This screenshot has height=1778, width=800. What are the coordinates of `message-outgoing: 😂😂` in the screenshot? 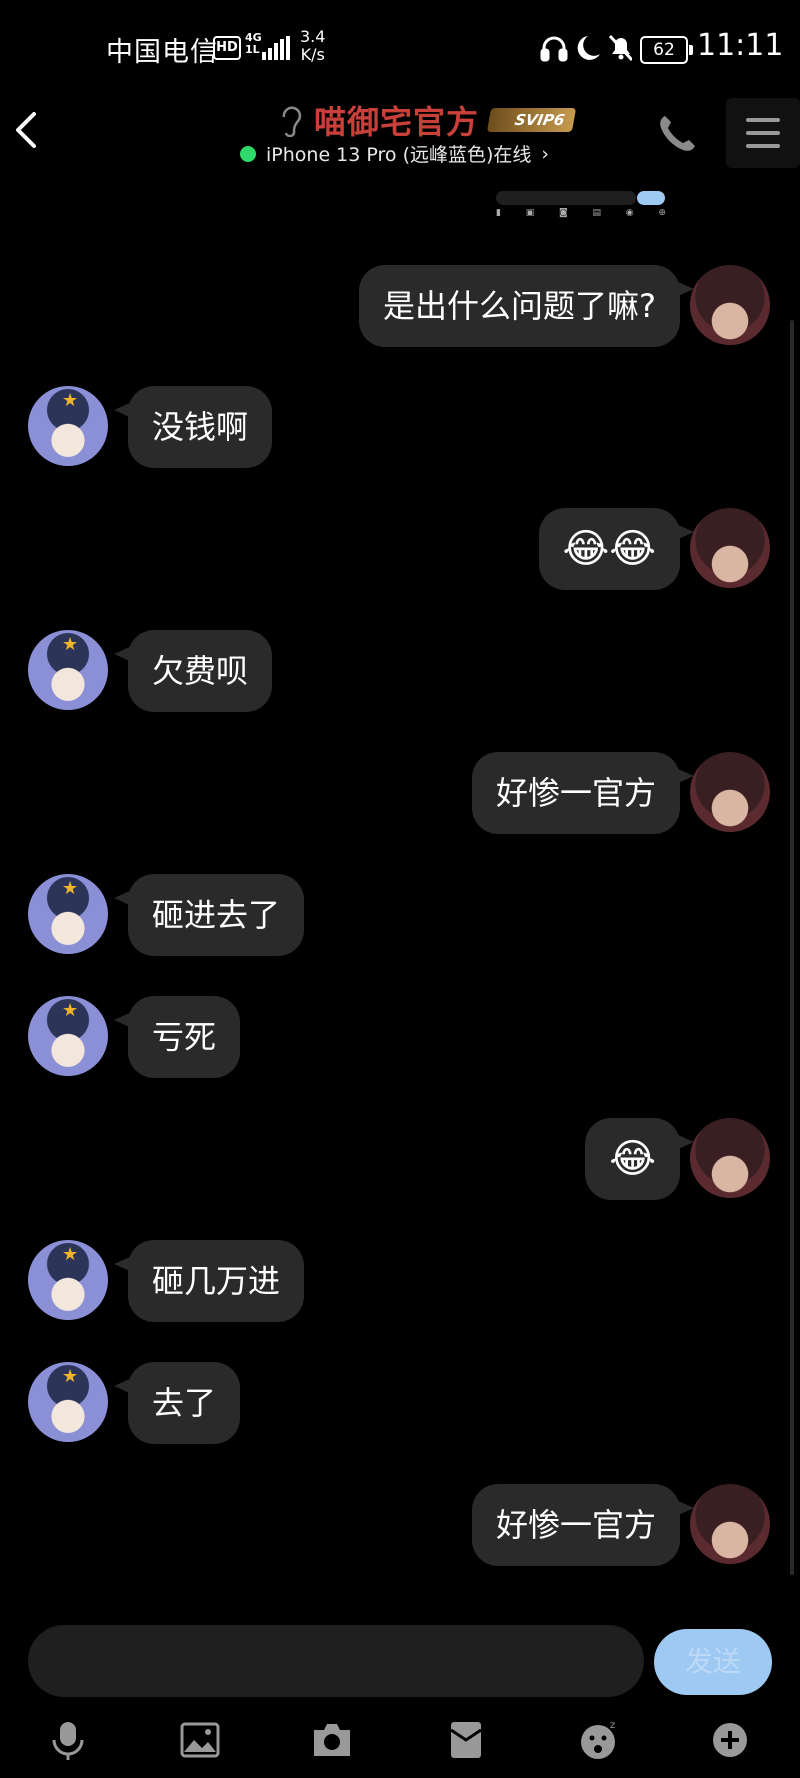 It's located at (616, 549).